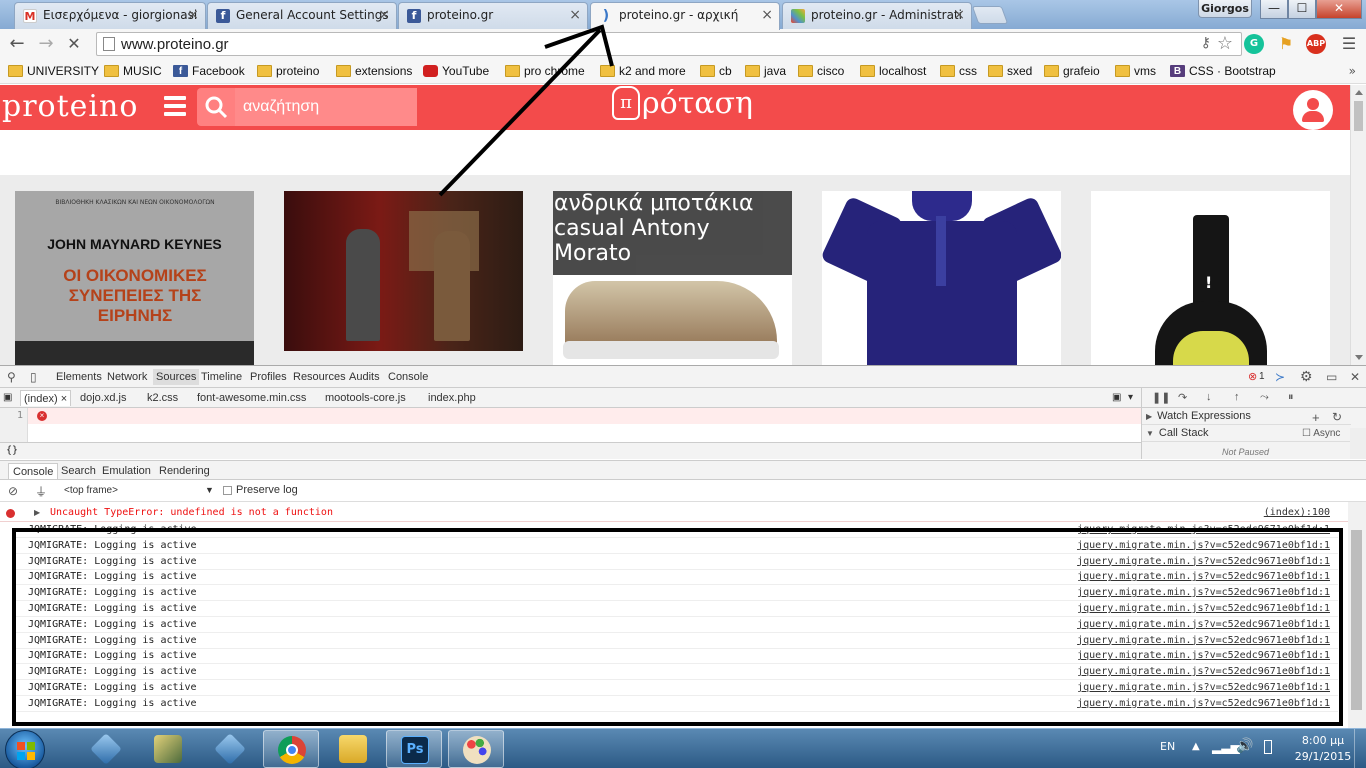 The image size is (1366, 768). I want to click on pause-on-exceptions-icon: ⏸, so click(1291, 397).